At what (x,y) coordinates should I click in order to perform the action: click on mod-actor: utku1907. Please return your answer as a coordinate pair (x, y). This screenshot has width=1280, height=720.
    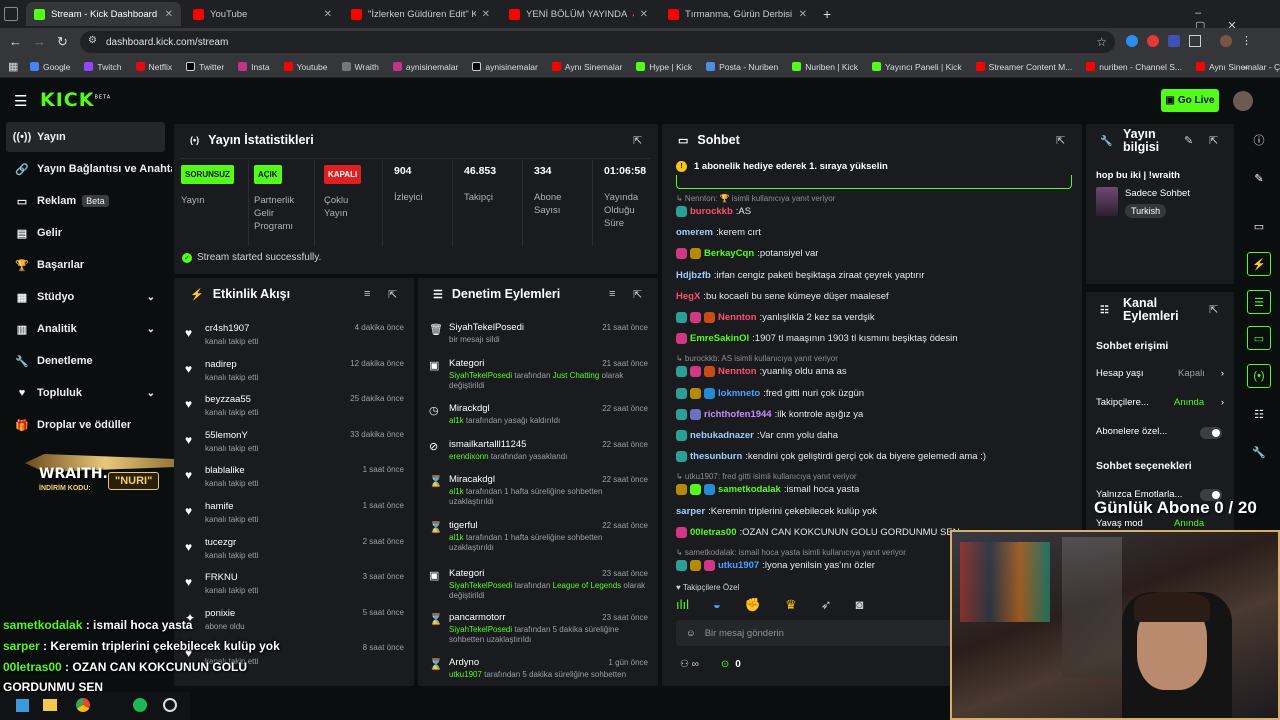
    Looking at the image, I should click on (465, 674).